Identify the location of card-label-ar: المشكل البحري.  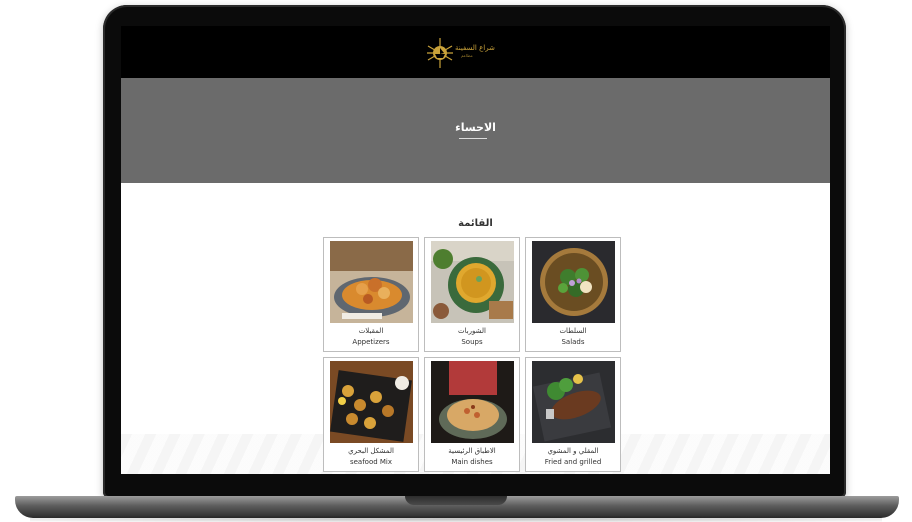
(371, 451).